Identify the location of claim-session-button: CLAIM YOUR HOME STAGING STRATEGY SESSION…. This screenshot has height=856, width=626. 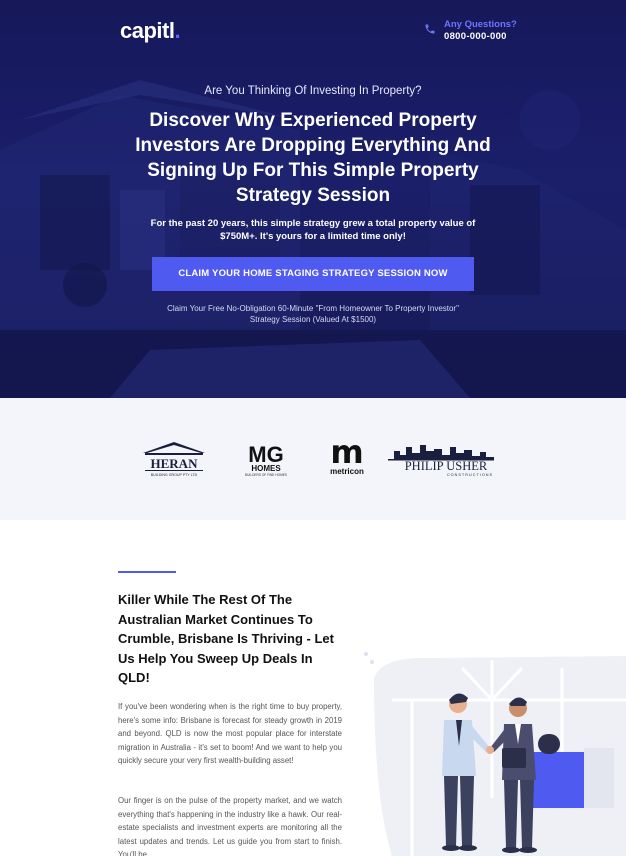
(313, 274).